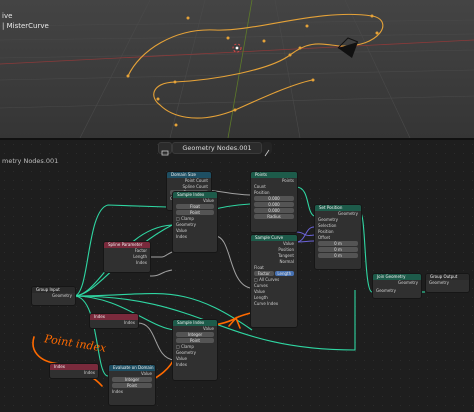 The height and width of the screenshot is (412, 474). Describe the element at coordinates (274, 210) in the screenshot. I see `position-z-field: 0.000` at that location.